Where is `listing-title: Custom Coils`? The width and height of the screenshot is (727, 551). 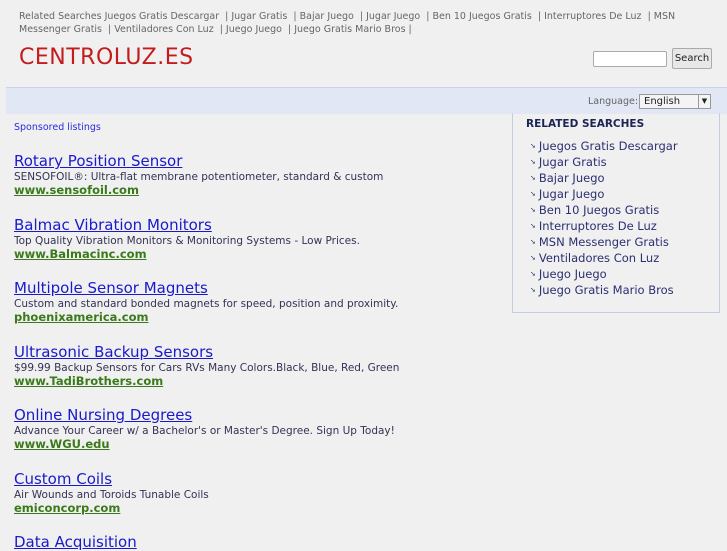
listing-title: Custom Coils is located at coordinates (111, 479).